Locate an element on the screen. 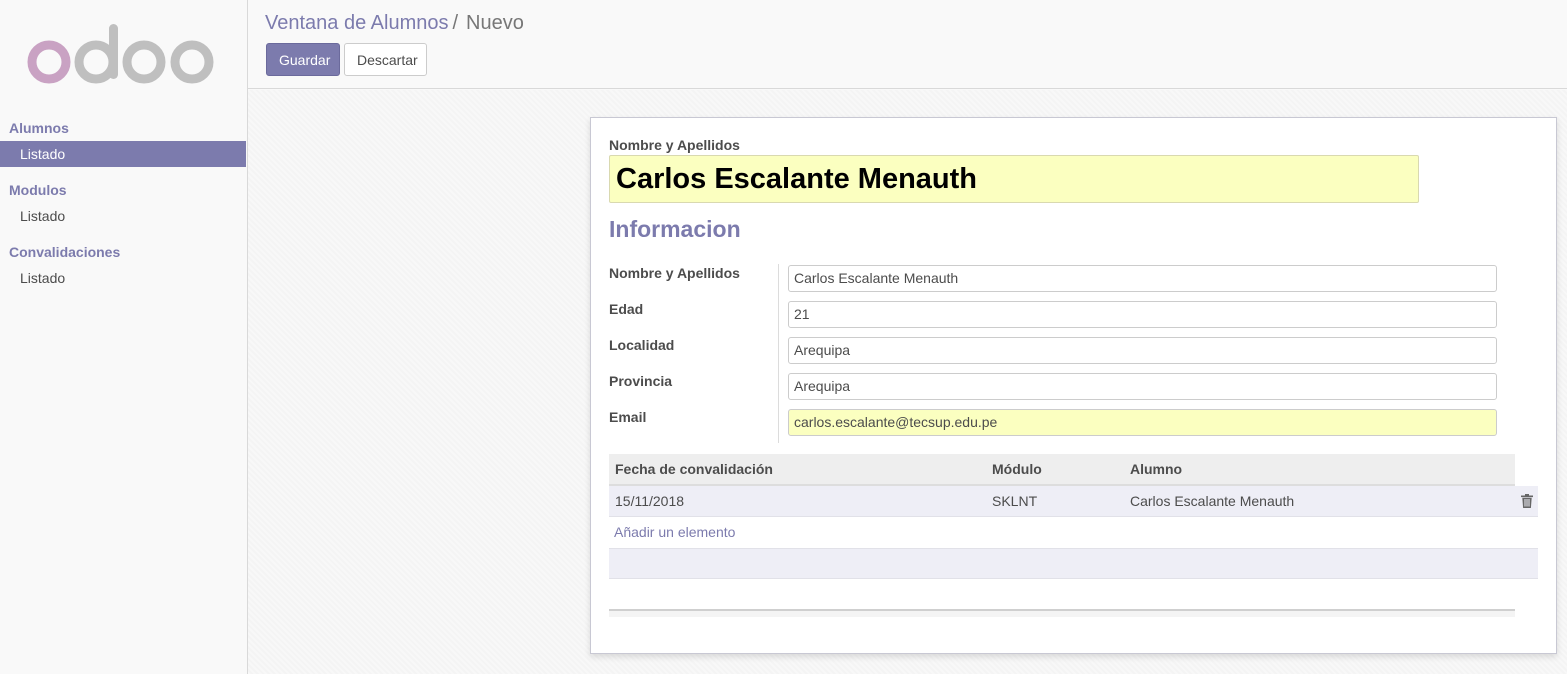 The image size is (1567, 674). field-label-localidad: Localidad is located at coordinates (642, 345).